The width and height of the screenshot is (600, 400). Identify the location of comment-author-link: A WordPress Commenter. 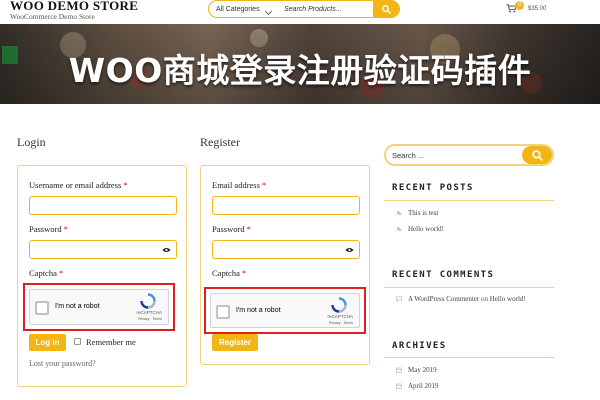
(443, 299).